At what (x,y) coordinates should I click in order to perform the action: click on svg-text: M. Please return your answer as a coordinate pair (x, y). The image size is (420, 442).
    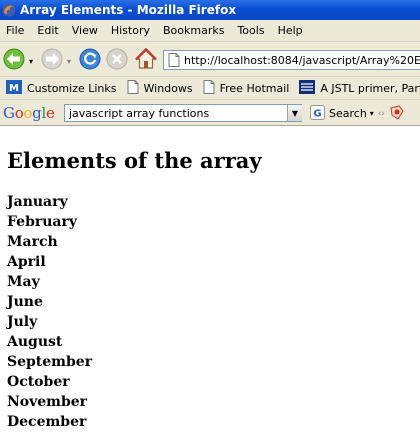
    Looking at the image, I should click on (14, 88).